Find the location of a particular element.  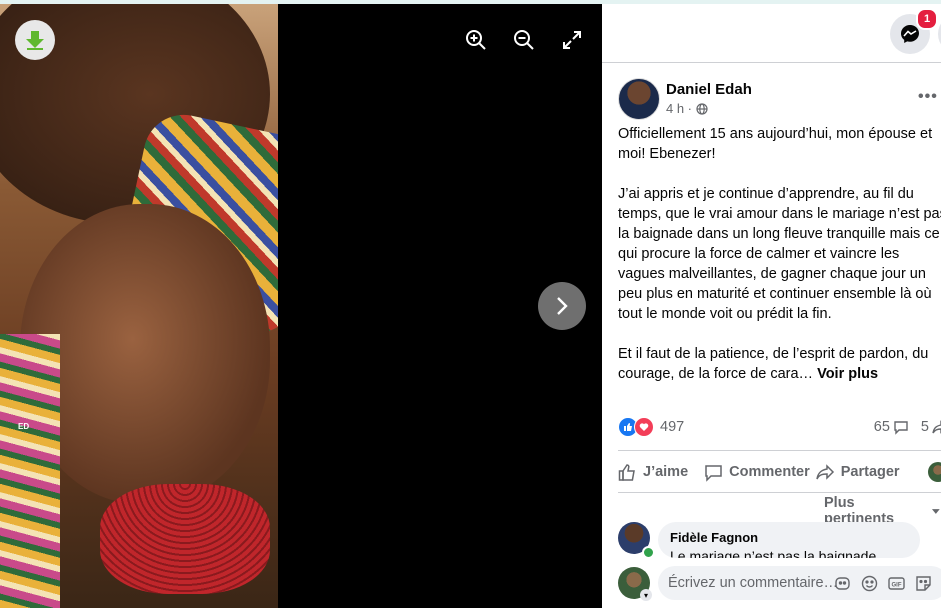

comment-button: Commenter is located at coordinates (757, 472).